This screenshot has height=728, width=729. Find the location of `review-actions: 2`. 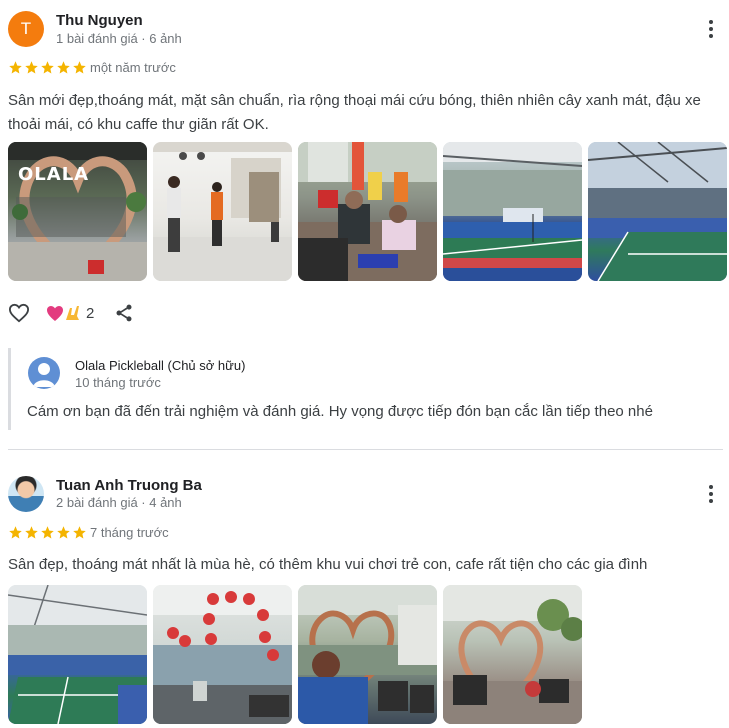

review-actions: 2 is located at coordinates (71, 313).